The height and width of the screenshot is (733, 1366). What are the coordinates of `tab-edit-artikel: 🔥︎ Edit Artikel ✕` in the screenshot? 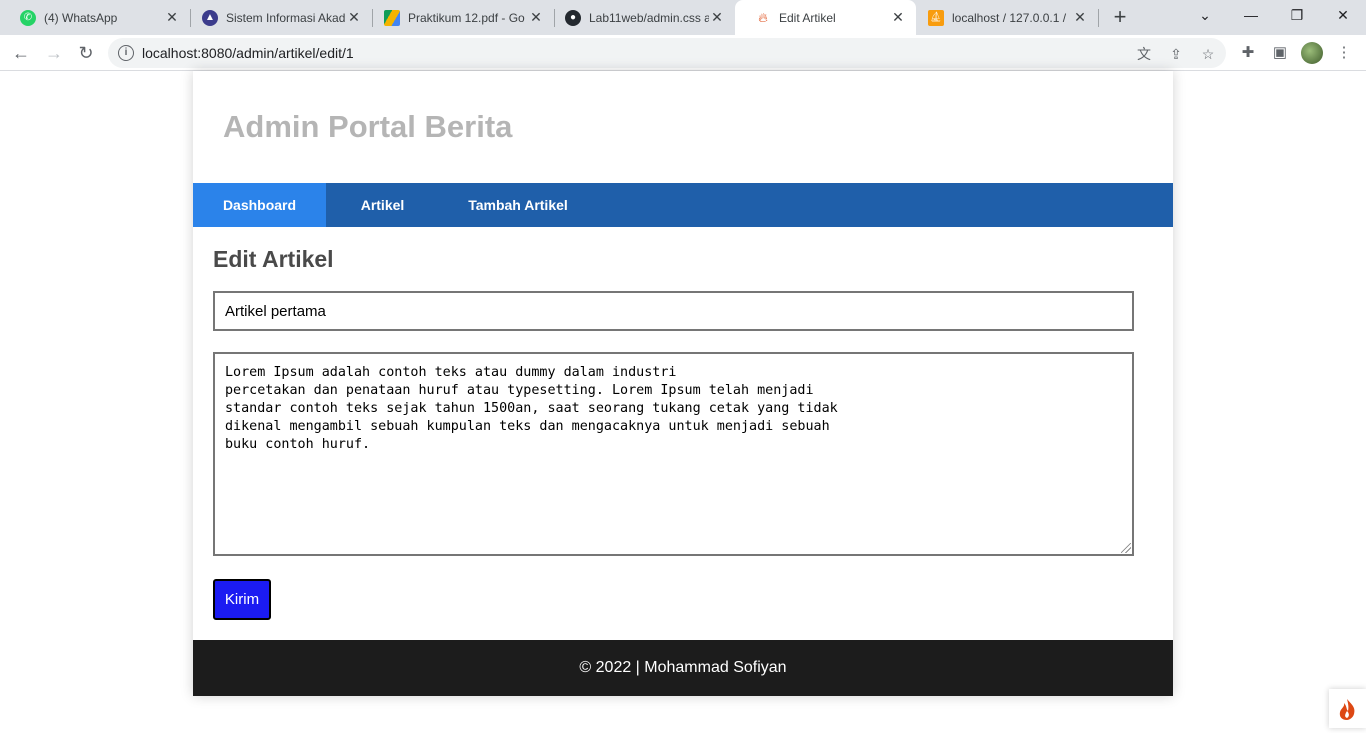 It's located at (825, 17).